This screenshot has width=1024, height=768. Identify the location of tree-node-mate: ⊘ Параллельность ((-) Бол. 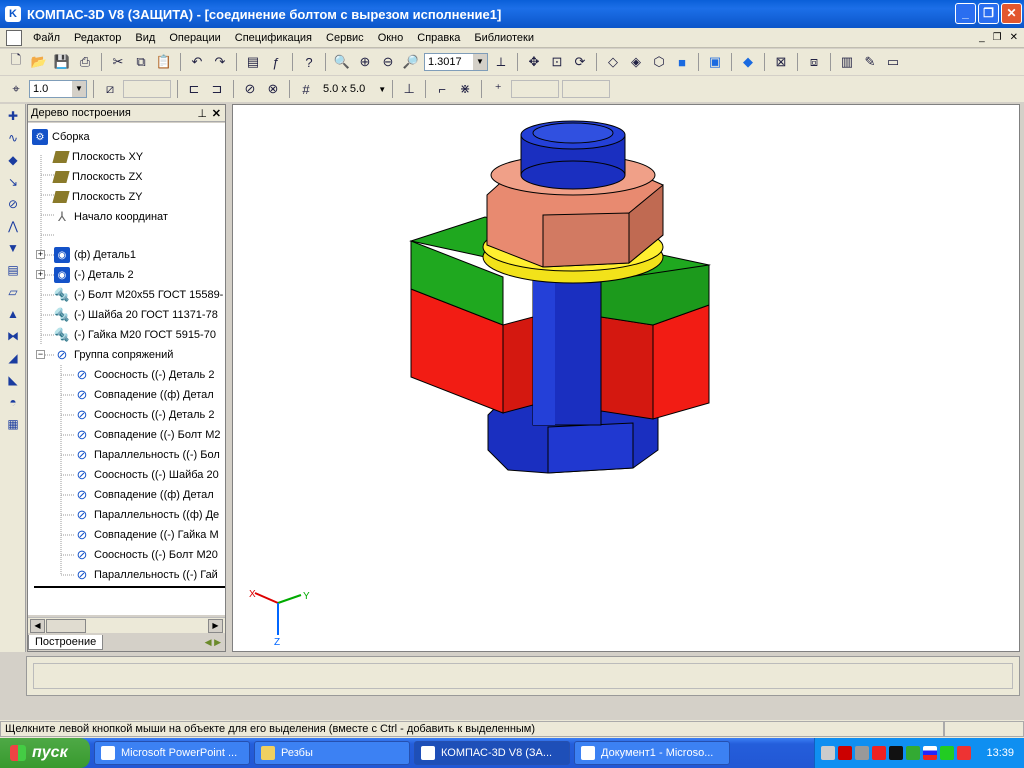
(147, 455).